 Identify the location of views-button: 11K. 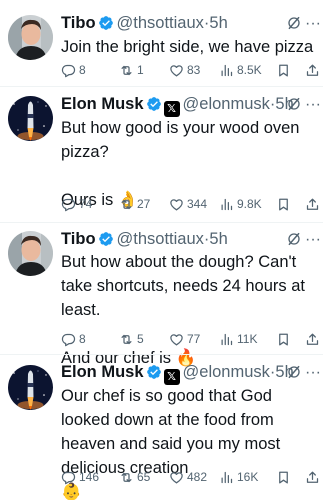
(238, 339).